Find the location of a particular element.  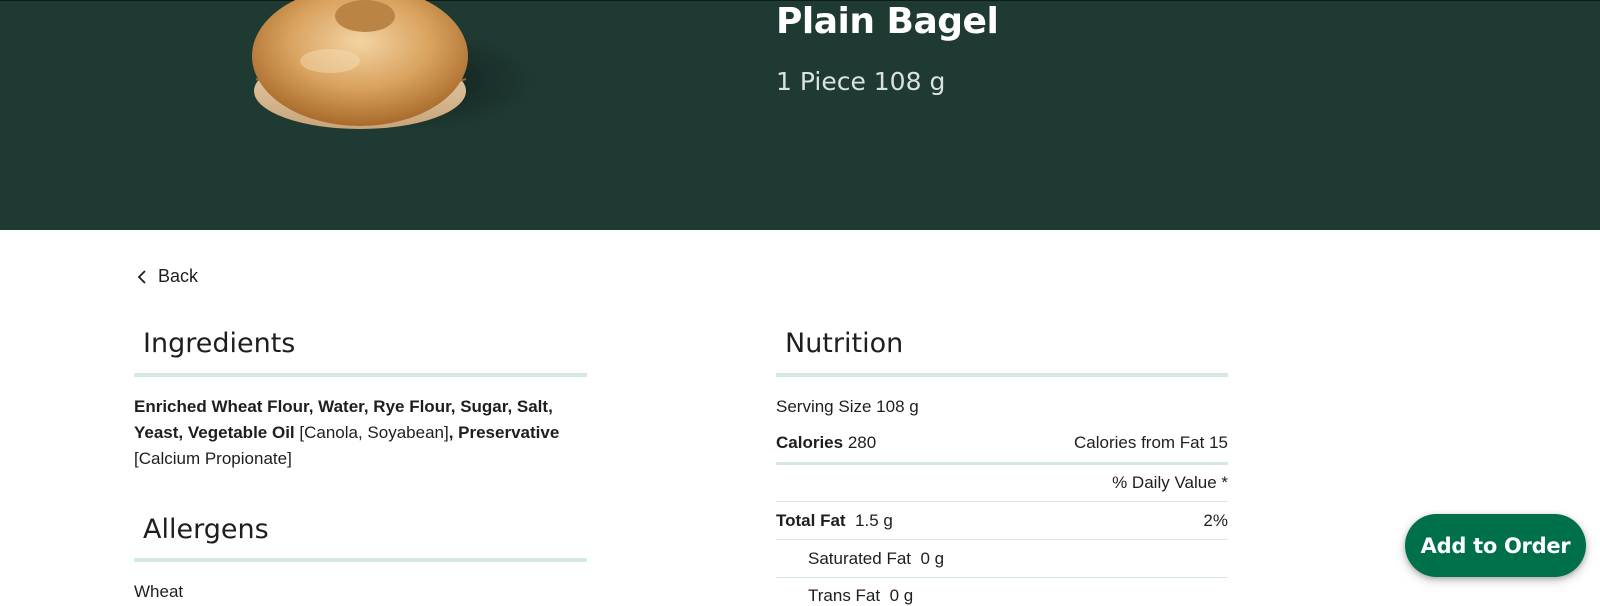

ingredients-divider is located at coordinates (360, 375).